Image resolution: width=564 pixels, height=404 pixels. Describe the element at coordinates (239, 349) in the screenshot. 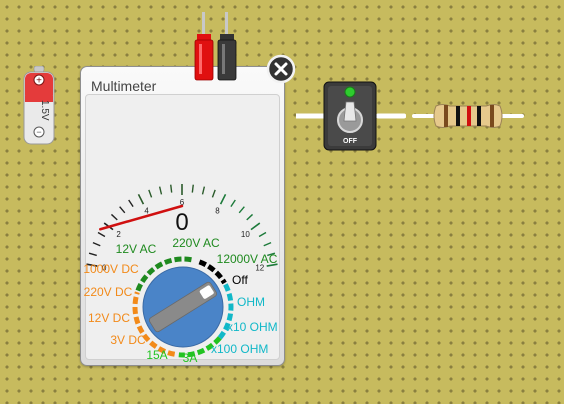

I see `mode-option-x100-ohm: x100 OHM` at that location.